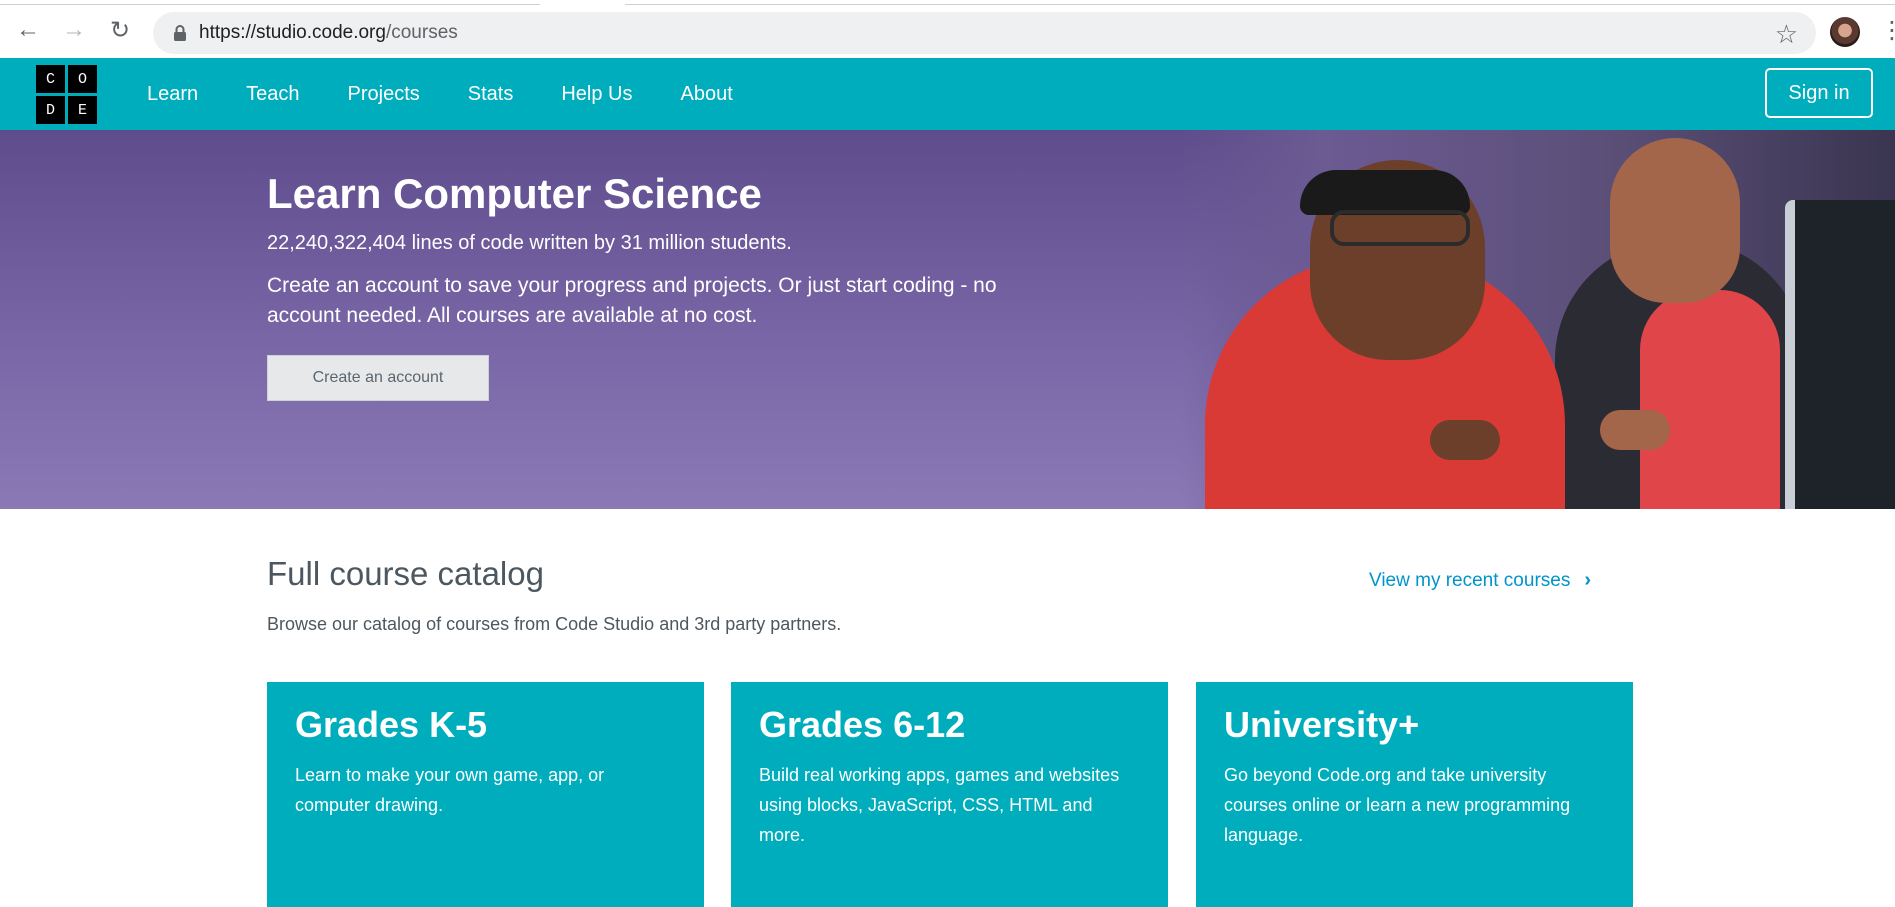 This screenshot has height=907, width=1895. What do you see at coordinates (491, 94) in the screenshot?
I see `nav-stats: Stats` at bounding box center [491, 94].